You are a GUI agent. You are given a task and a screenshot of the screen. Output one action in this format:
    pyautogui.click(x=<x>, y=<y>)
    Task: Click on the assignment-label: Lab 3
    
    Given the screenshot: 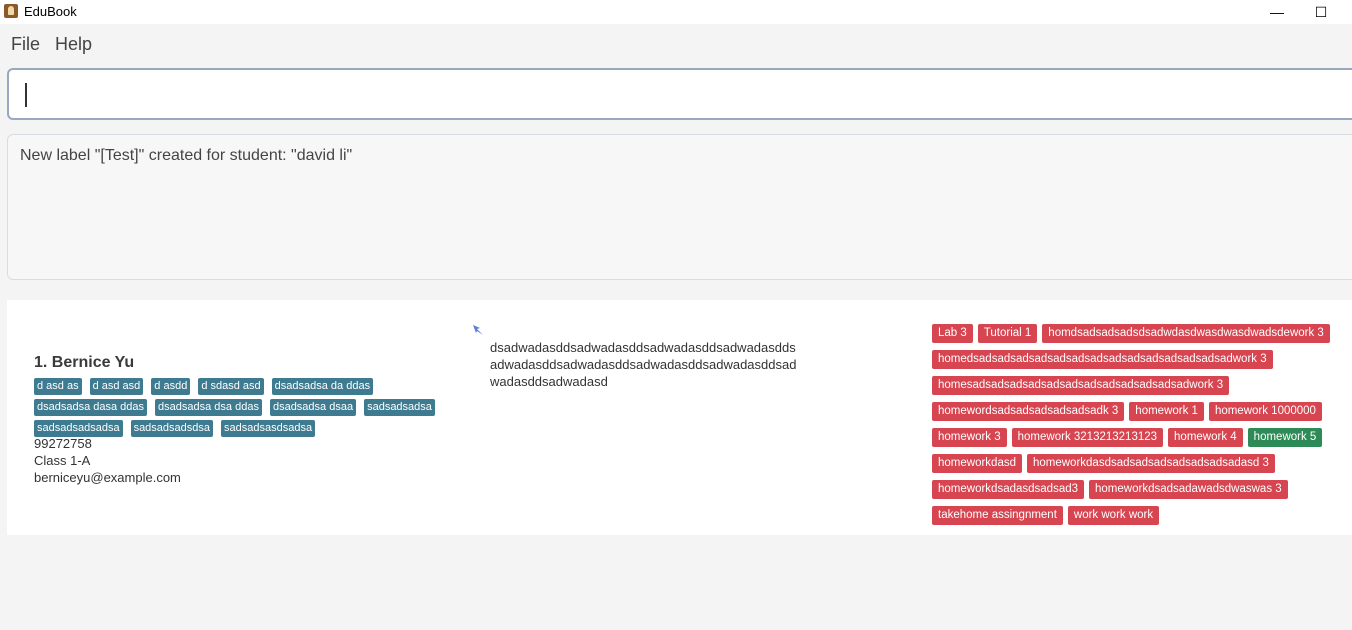 What is the action you would take?
    pyautogui.click(x=952, y=333)
    